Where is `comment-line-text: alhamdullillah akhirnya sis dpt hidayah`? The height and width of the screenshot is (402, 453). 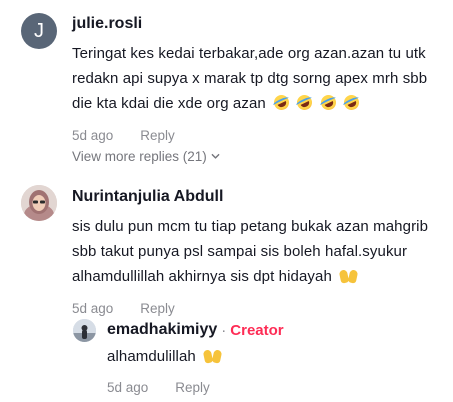
comment-line-text: alhamdullillah akhirnya sis dpt hidayah is located at coordinates (202, 276).